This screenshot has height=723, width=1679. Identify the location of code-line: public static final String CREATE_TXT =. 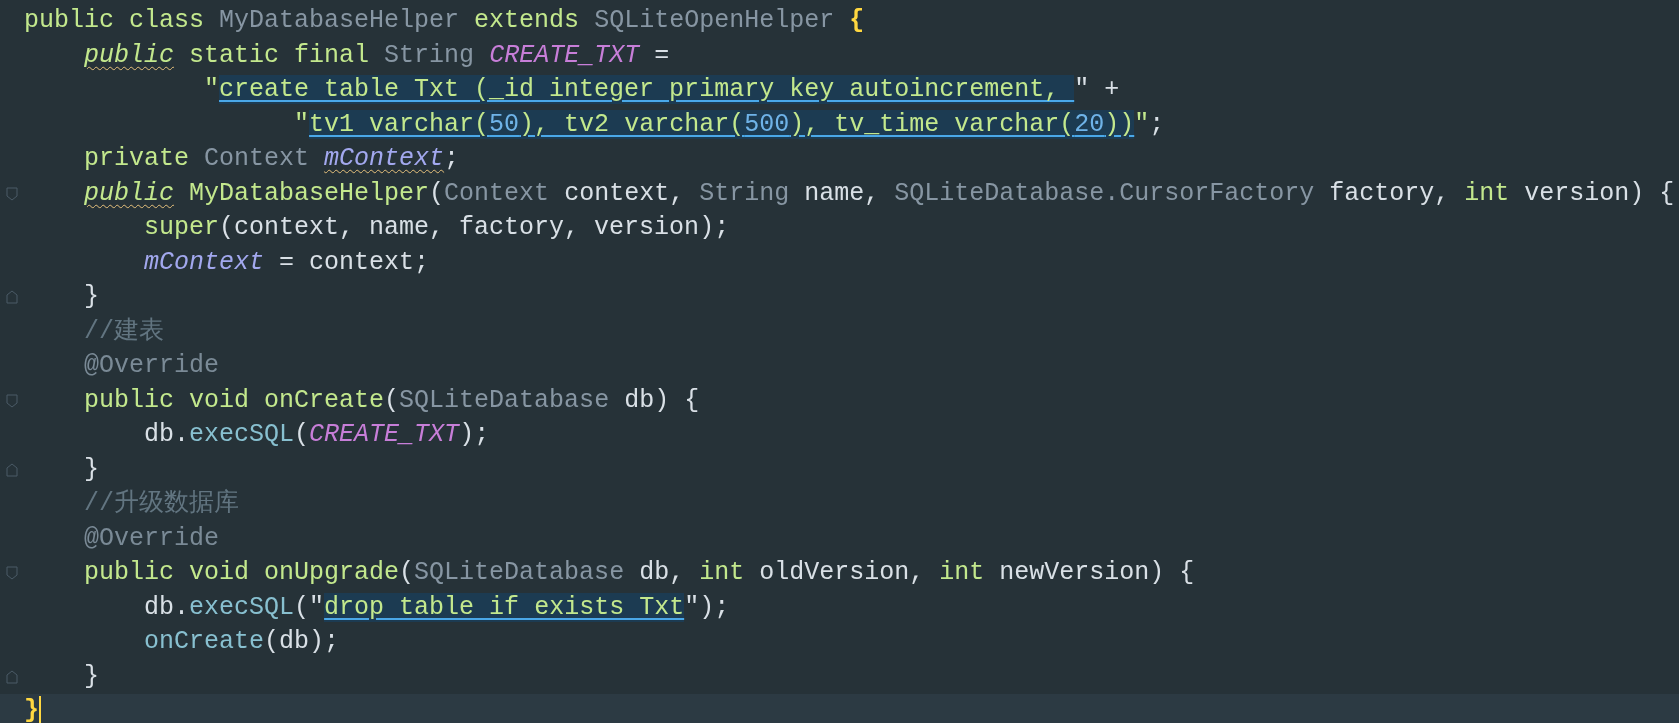
(376, 55).